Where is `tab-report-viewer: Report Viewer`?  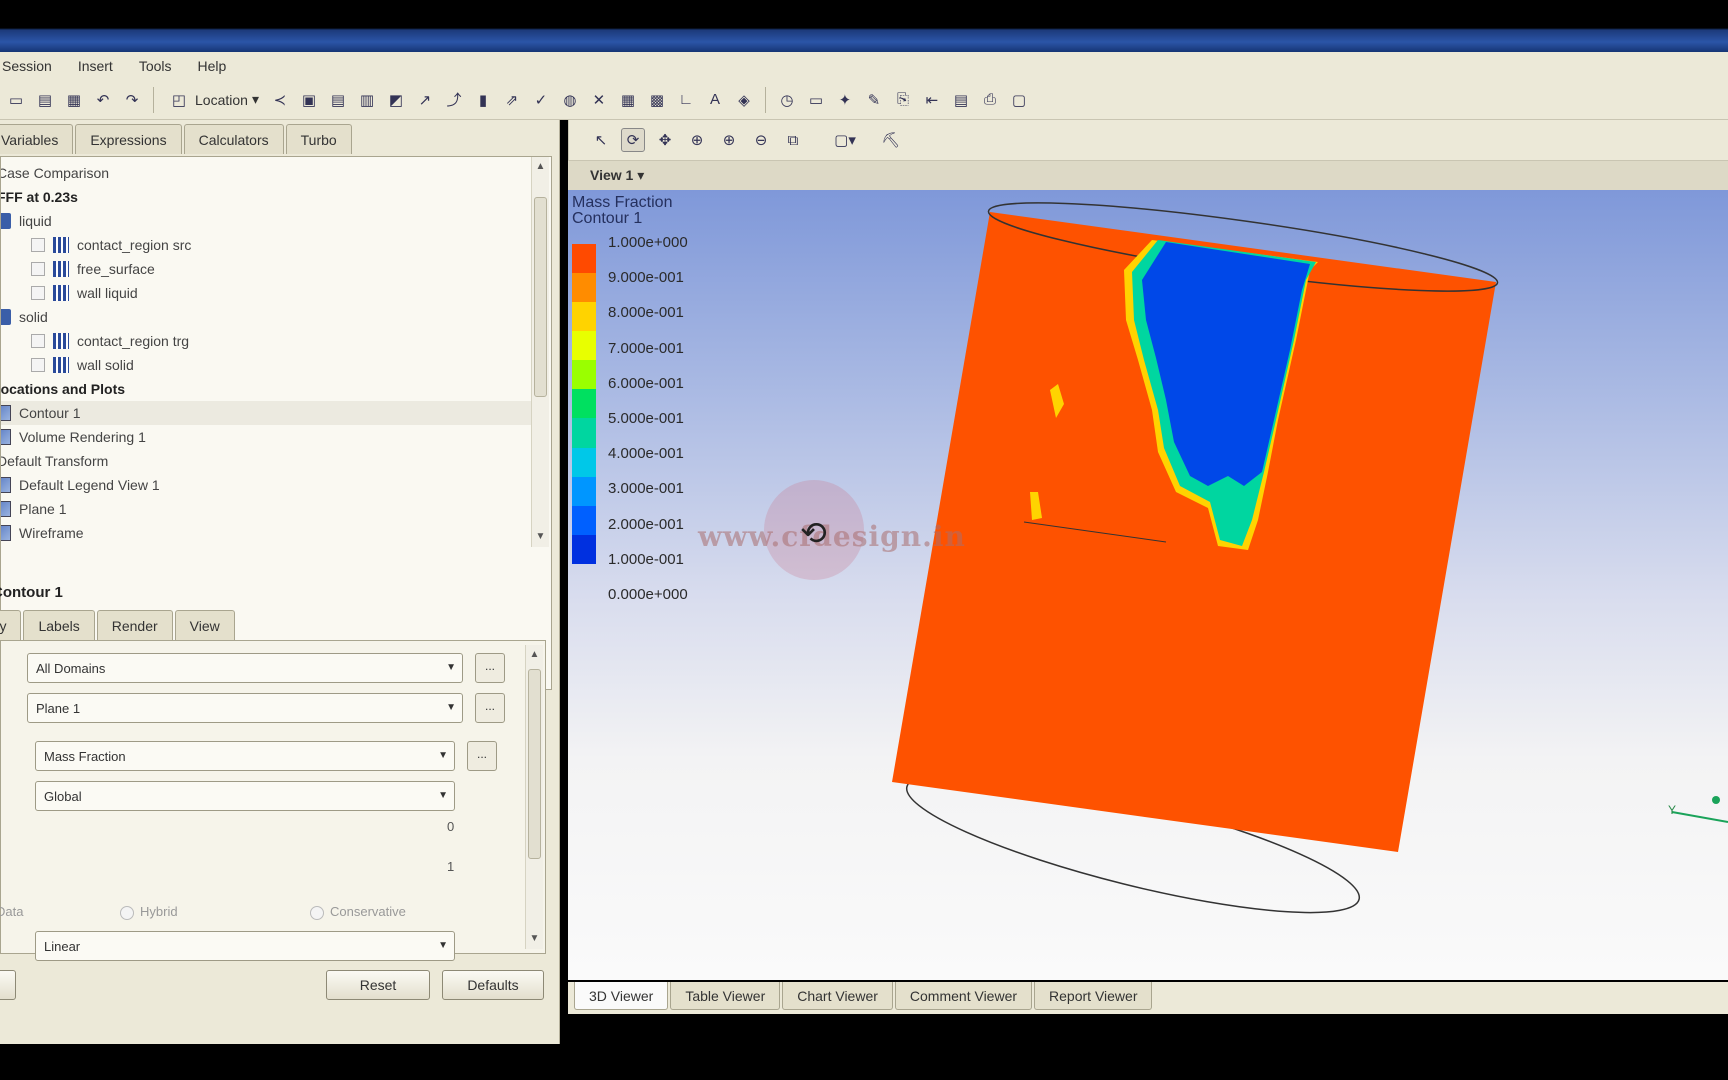 tab-report-viewer: Report Viewer is located at coordinates (1093, 996).